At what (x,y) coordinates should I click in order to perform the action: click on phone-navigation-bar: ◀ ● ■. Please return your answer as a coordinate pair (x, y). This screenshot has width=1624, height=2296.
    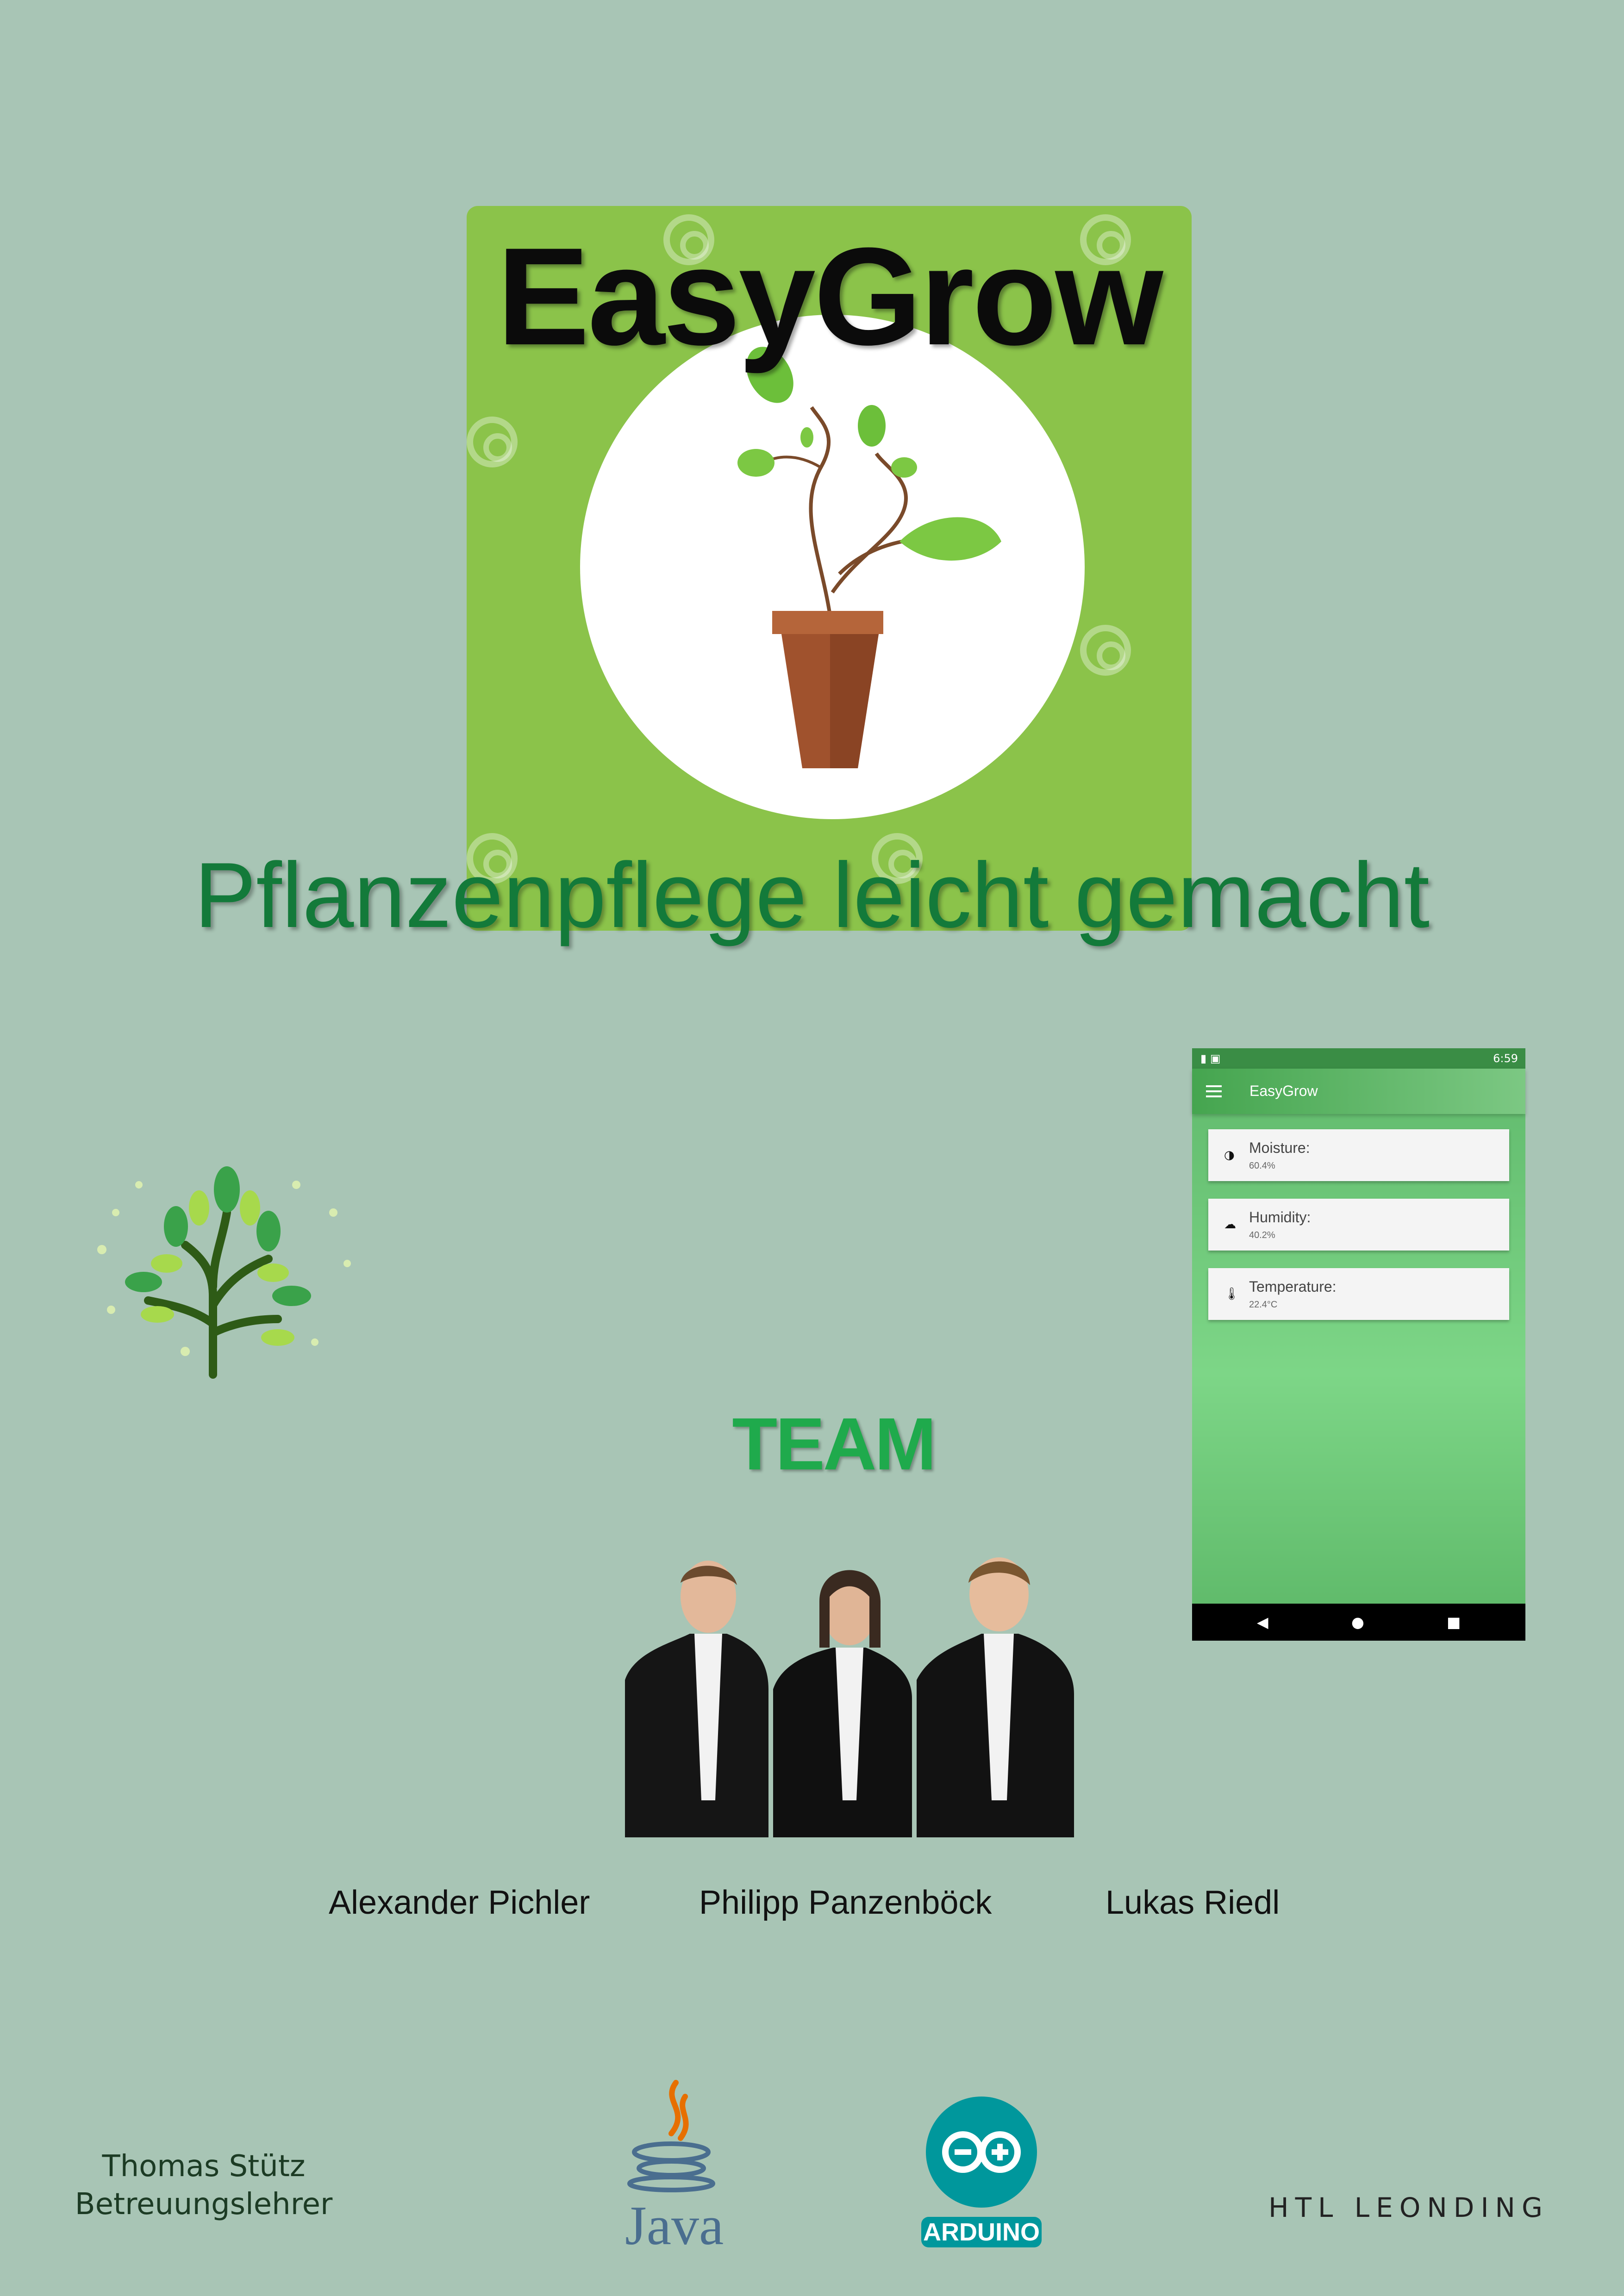
    Looking at the image, I should click on (1358, 1622).